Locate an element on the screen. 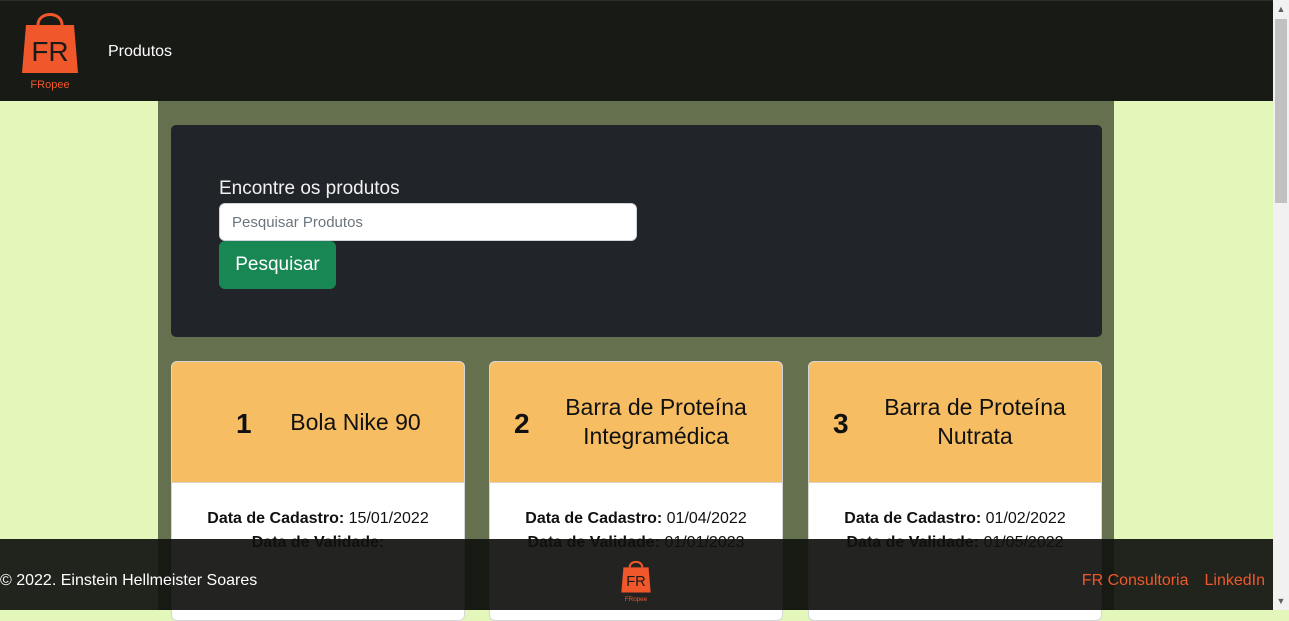 This screenshot has height=621, width=1289. search-input is located at coordinates (428, 222).